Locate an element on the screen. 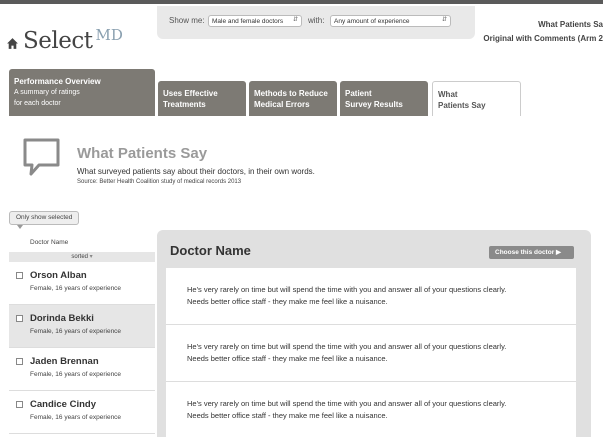  sort-header: sorted ▾ is located at coordinates (82, 257).